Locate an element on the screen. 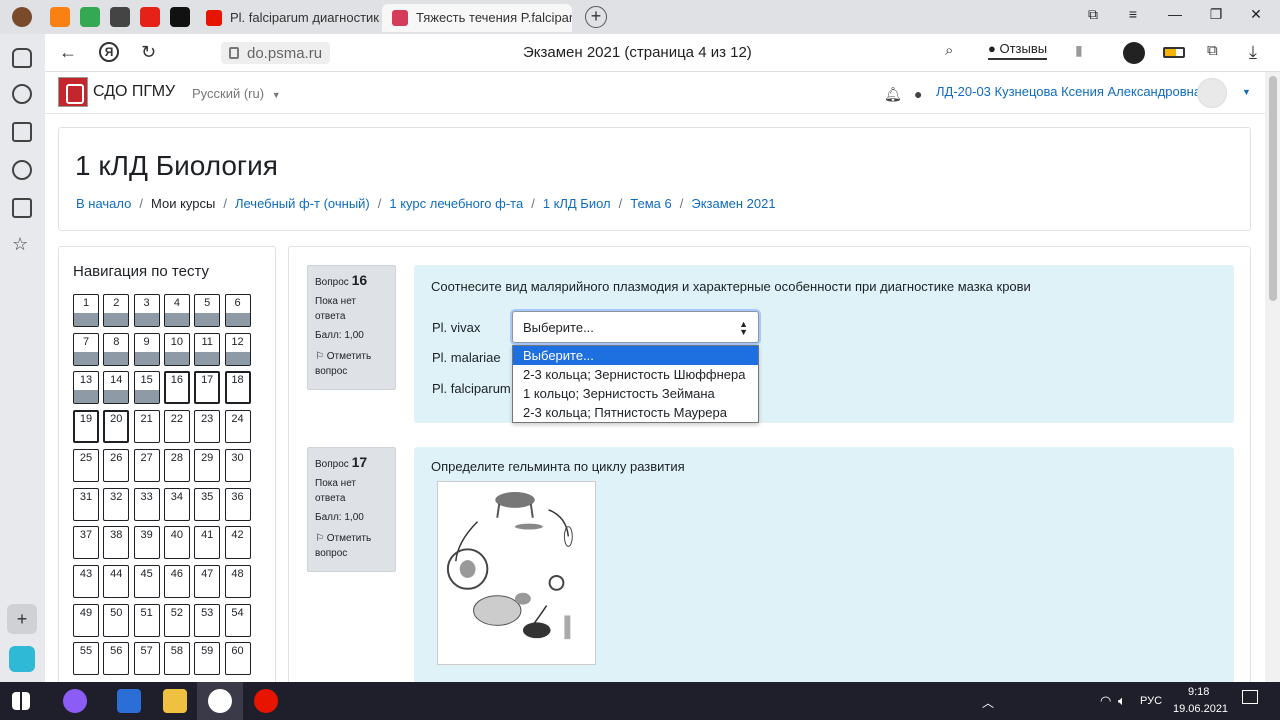 This screenshot has height=720, width=1280. quiz-nav-question-button: 22 is located at coordinates (176, 427).